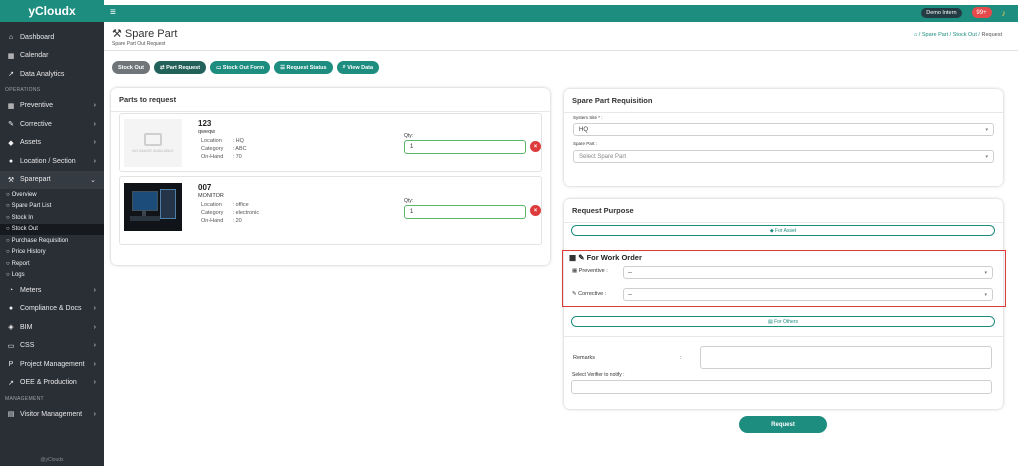 The width and height of the screenshot is (1024, 470). Describe the element at coordinates (303, 67) in the screenshot. I see `tab-request-status: ☰ Request Status` at that location.